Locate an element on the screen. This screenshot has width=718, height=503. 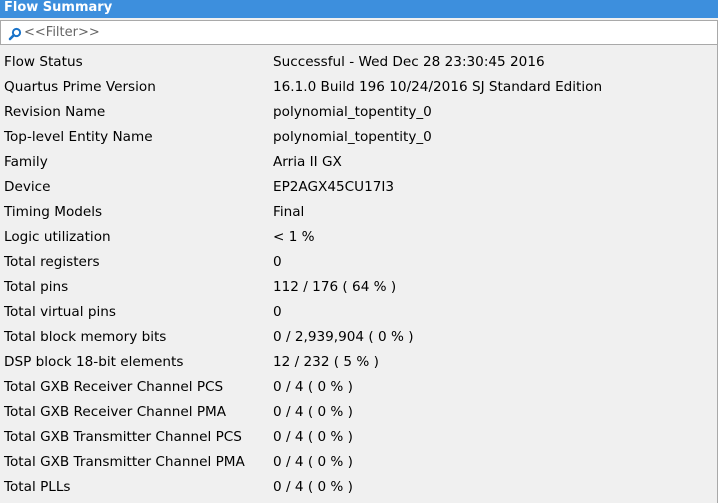
table-row: Family Arria II GX is located at coordinates (359, 162).